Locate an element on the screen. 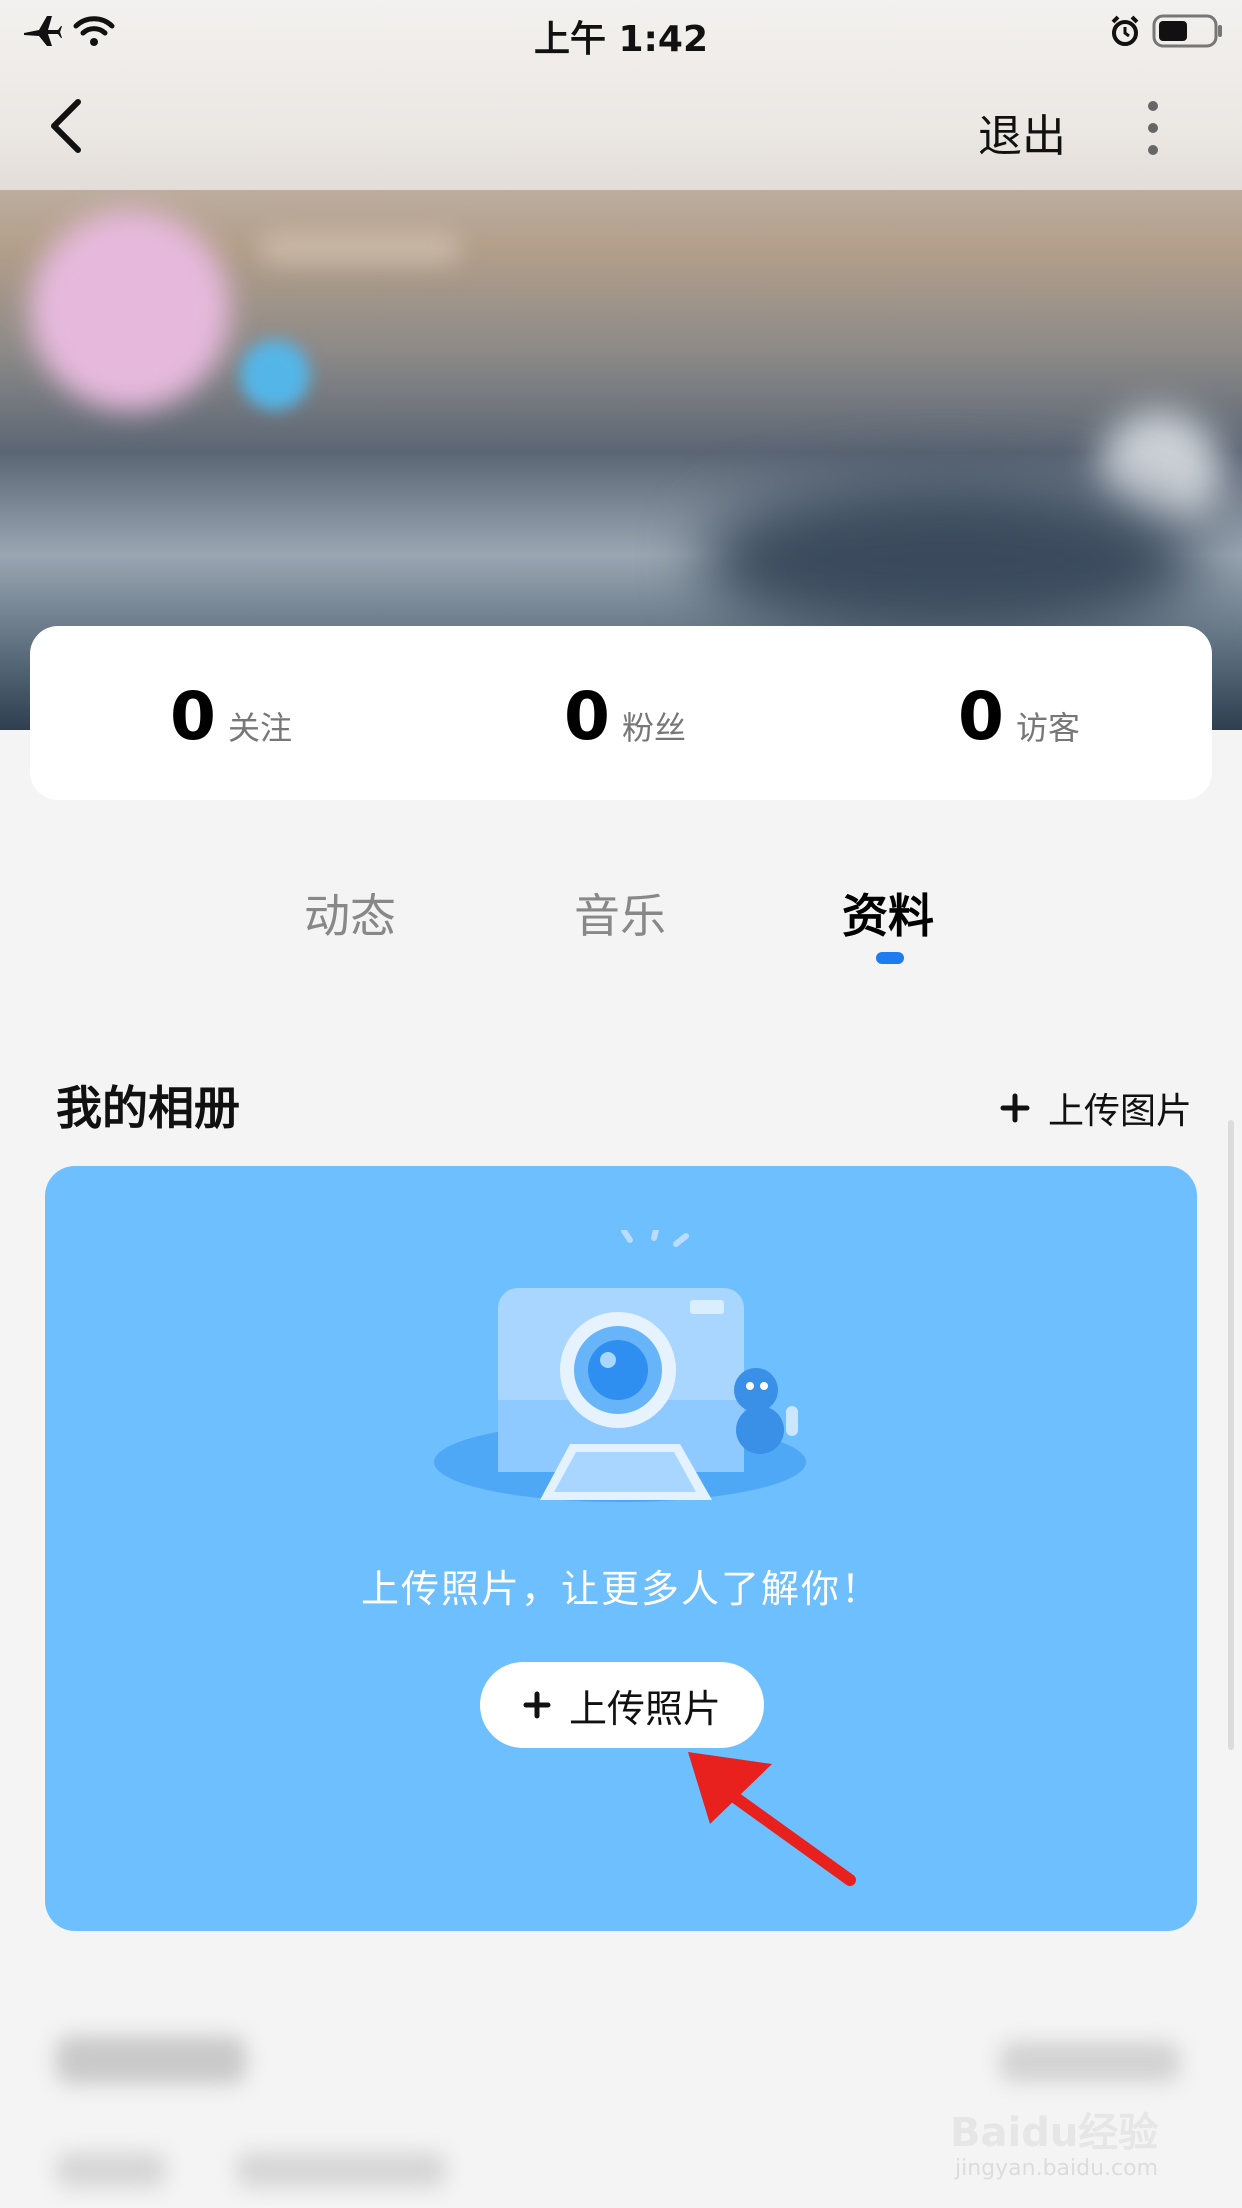  more-options-button is located at coordinates (1153, 128).